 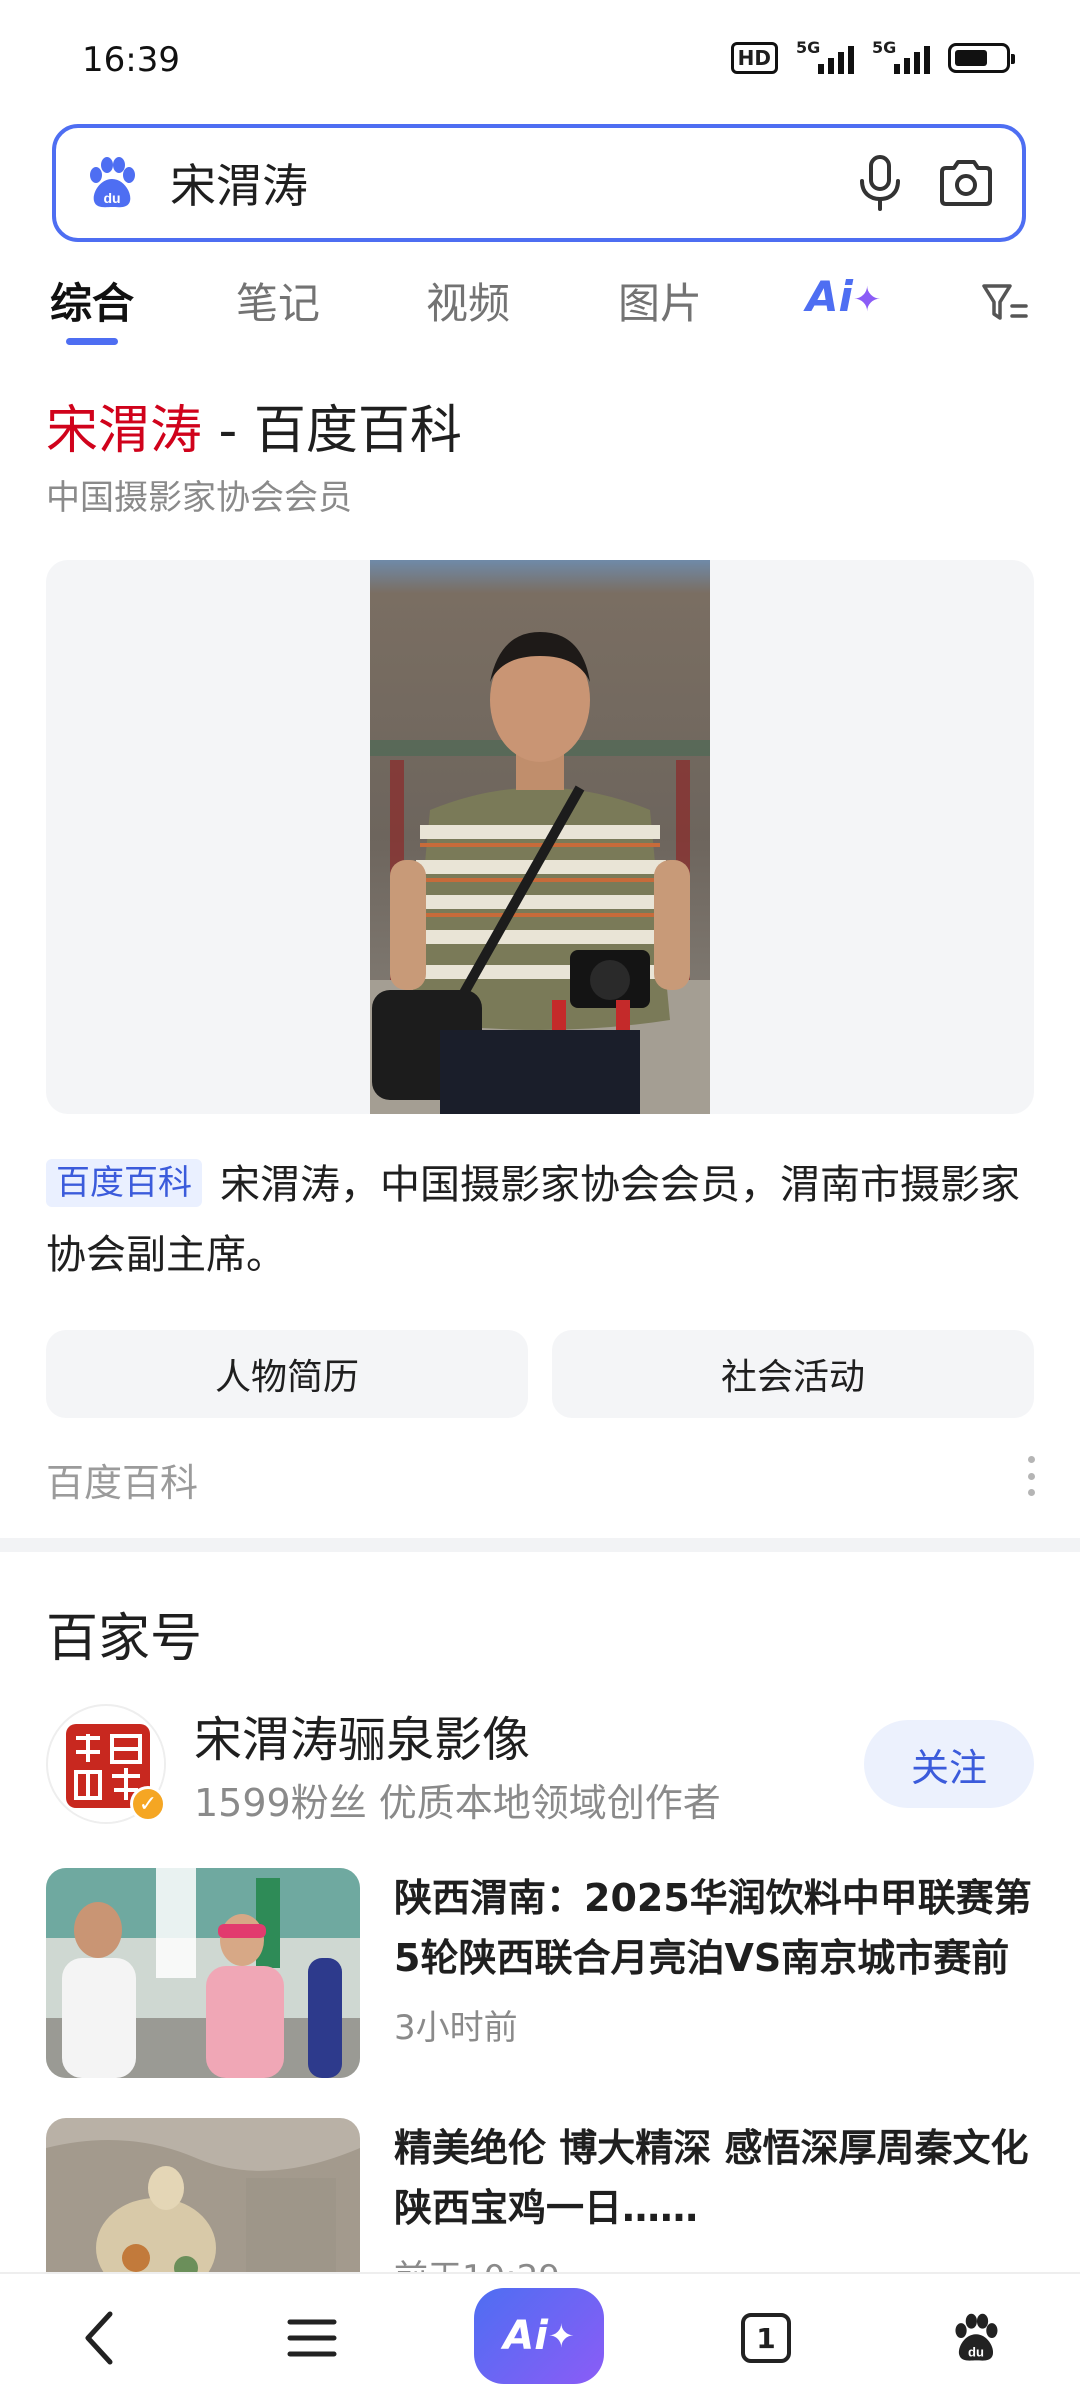 What do you see at coordinates (287, 1374) in the screenshot?
I see `chip-biography: 人物简历` at bounding box center [287, 1374].